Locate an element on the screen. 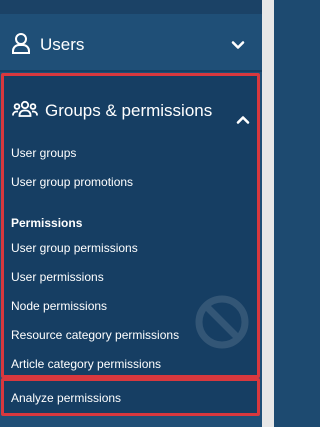 Image resolution: width=320 pixels, height=427 pixels. groups-permissions-label: Groups & permissions is located at coordinates (129, 110).